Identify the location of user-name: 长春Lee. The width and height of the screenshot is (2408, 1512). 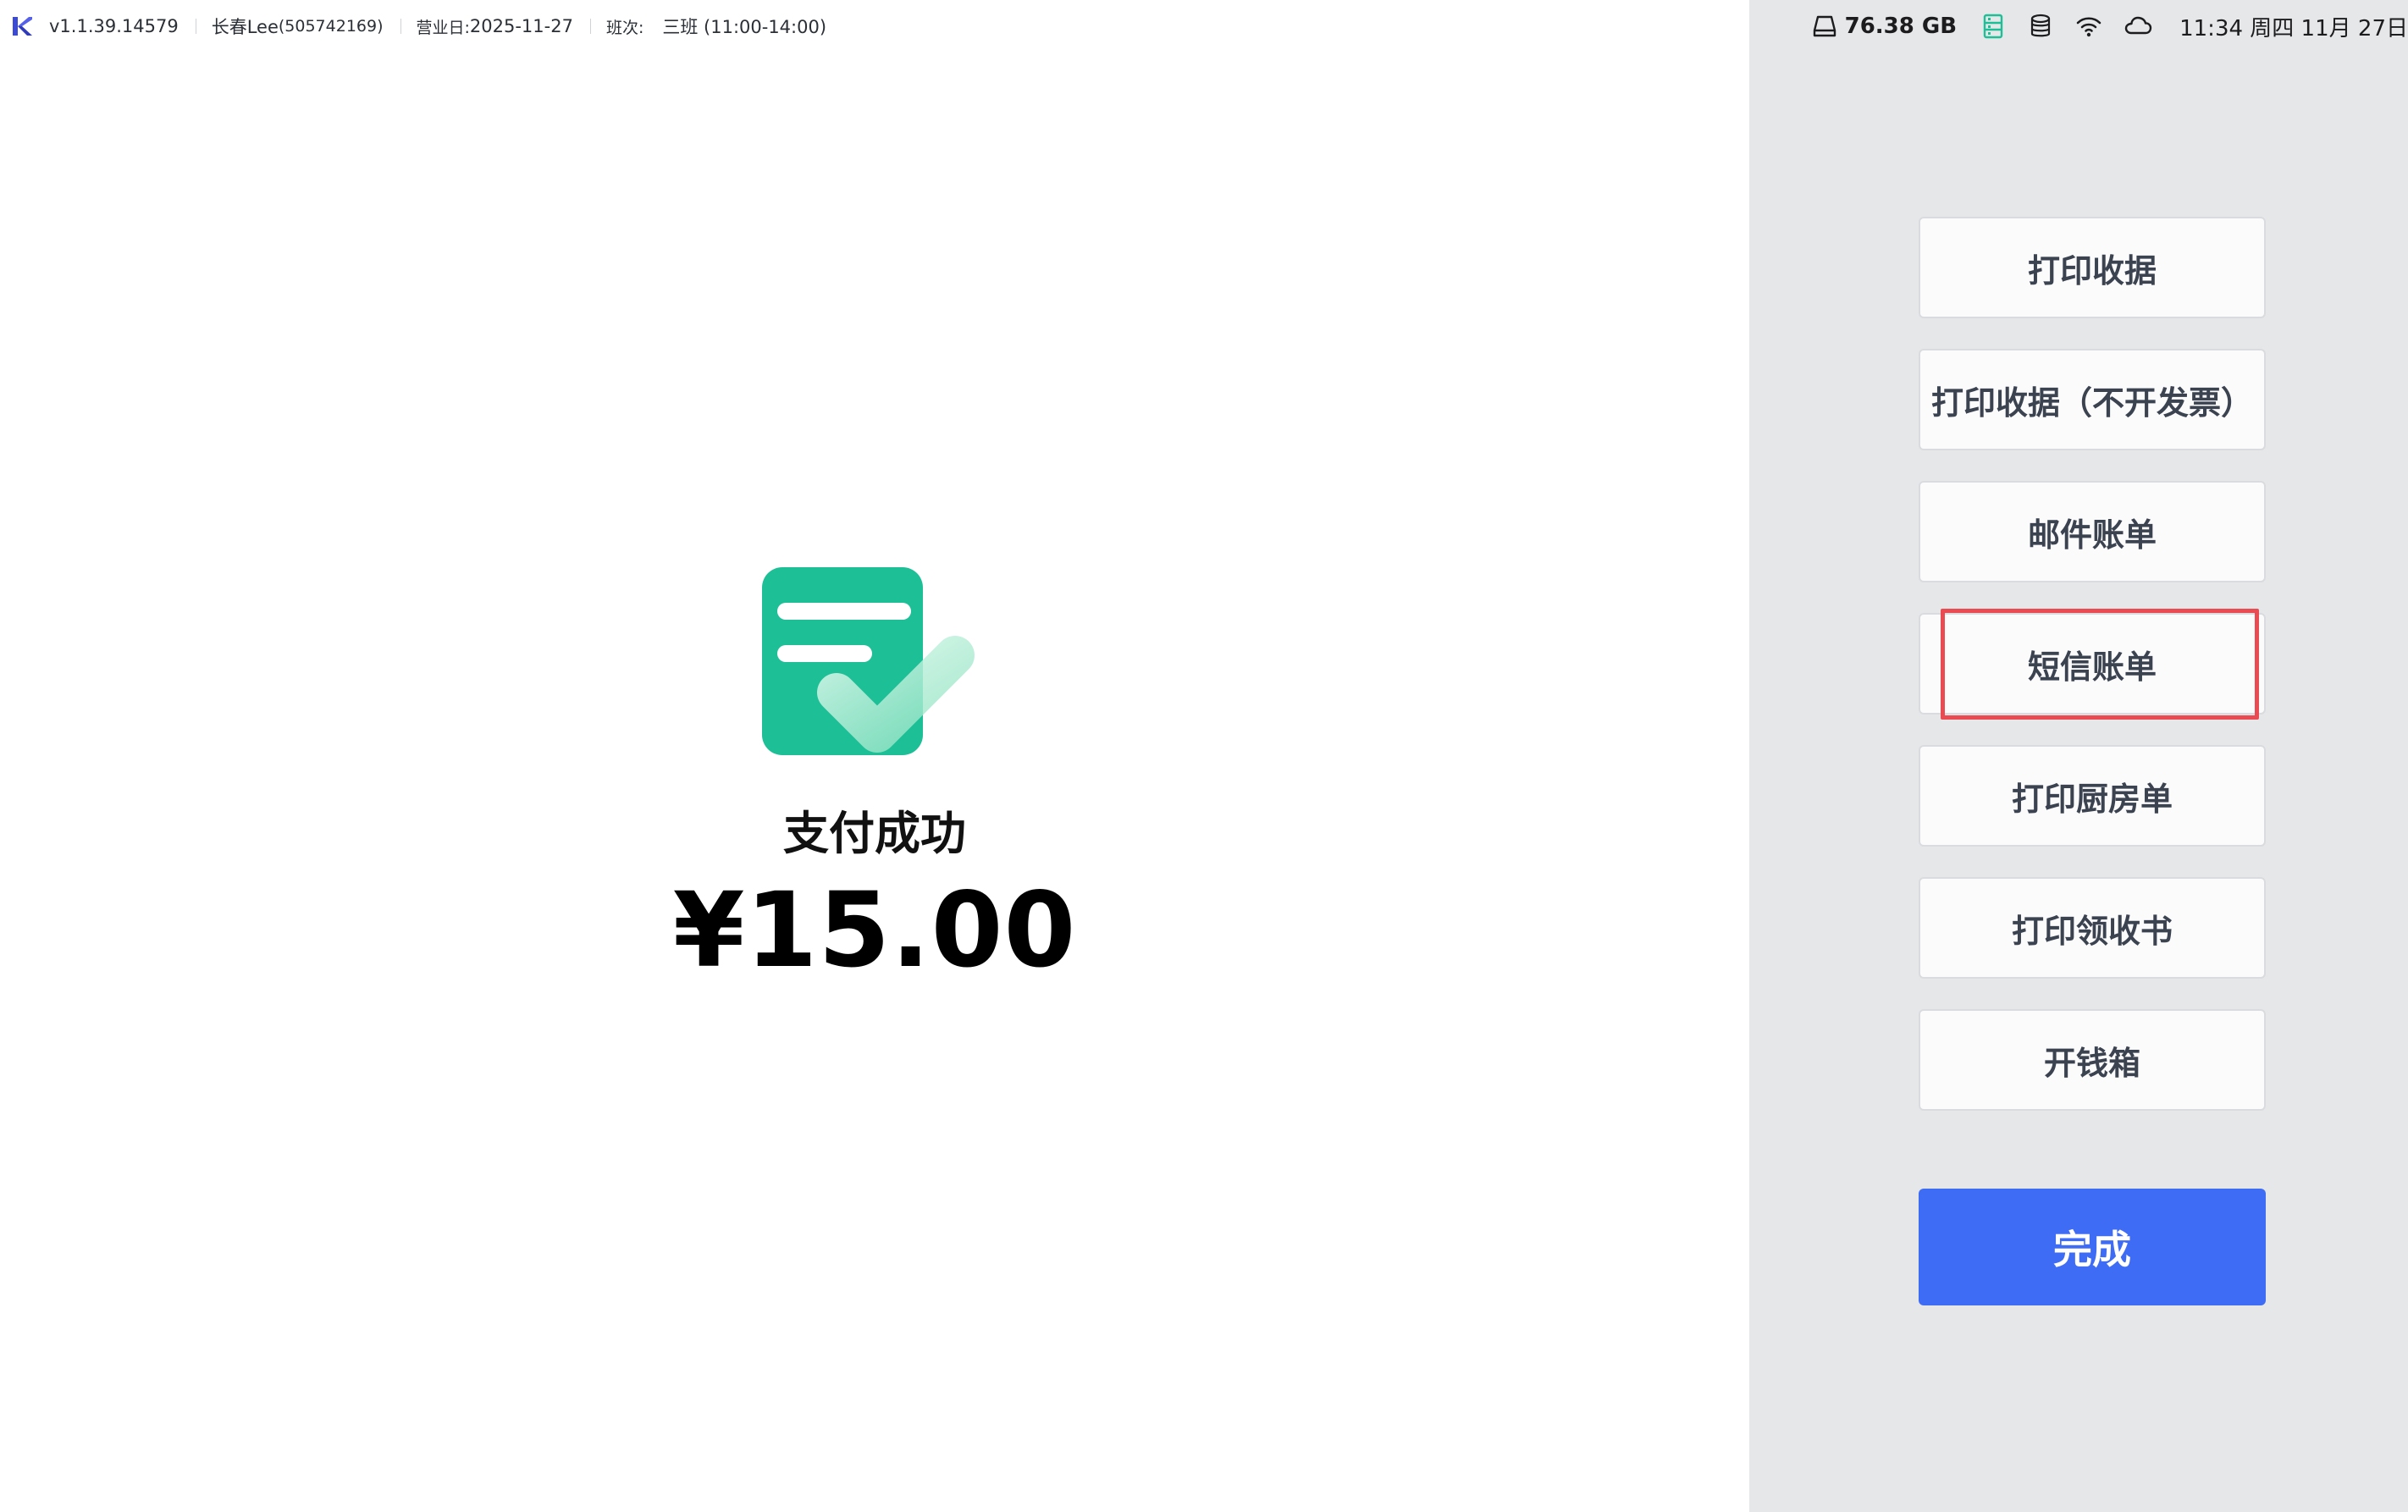
(245, 27).